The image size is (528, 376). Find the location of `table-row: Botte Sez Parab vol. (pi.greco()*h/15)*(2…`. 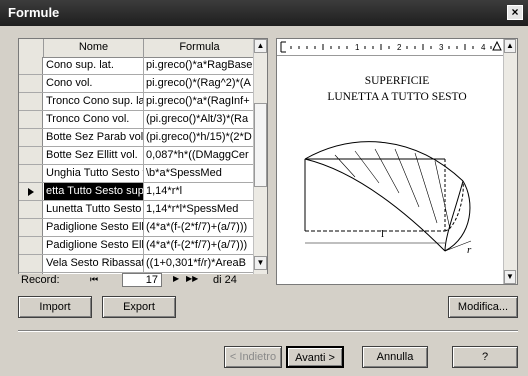

table-row: Botte Sez Parab vol. (pi.greco()*h/15)*(2… is located at coordinates (137, 138).